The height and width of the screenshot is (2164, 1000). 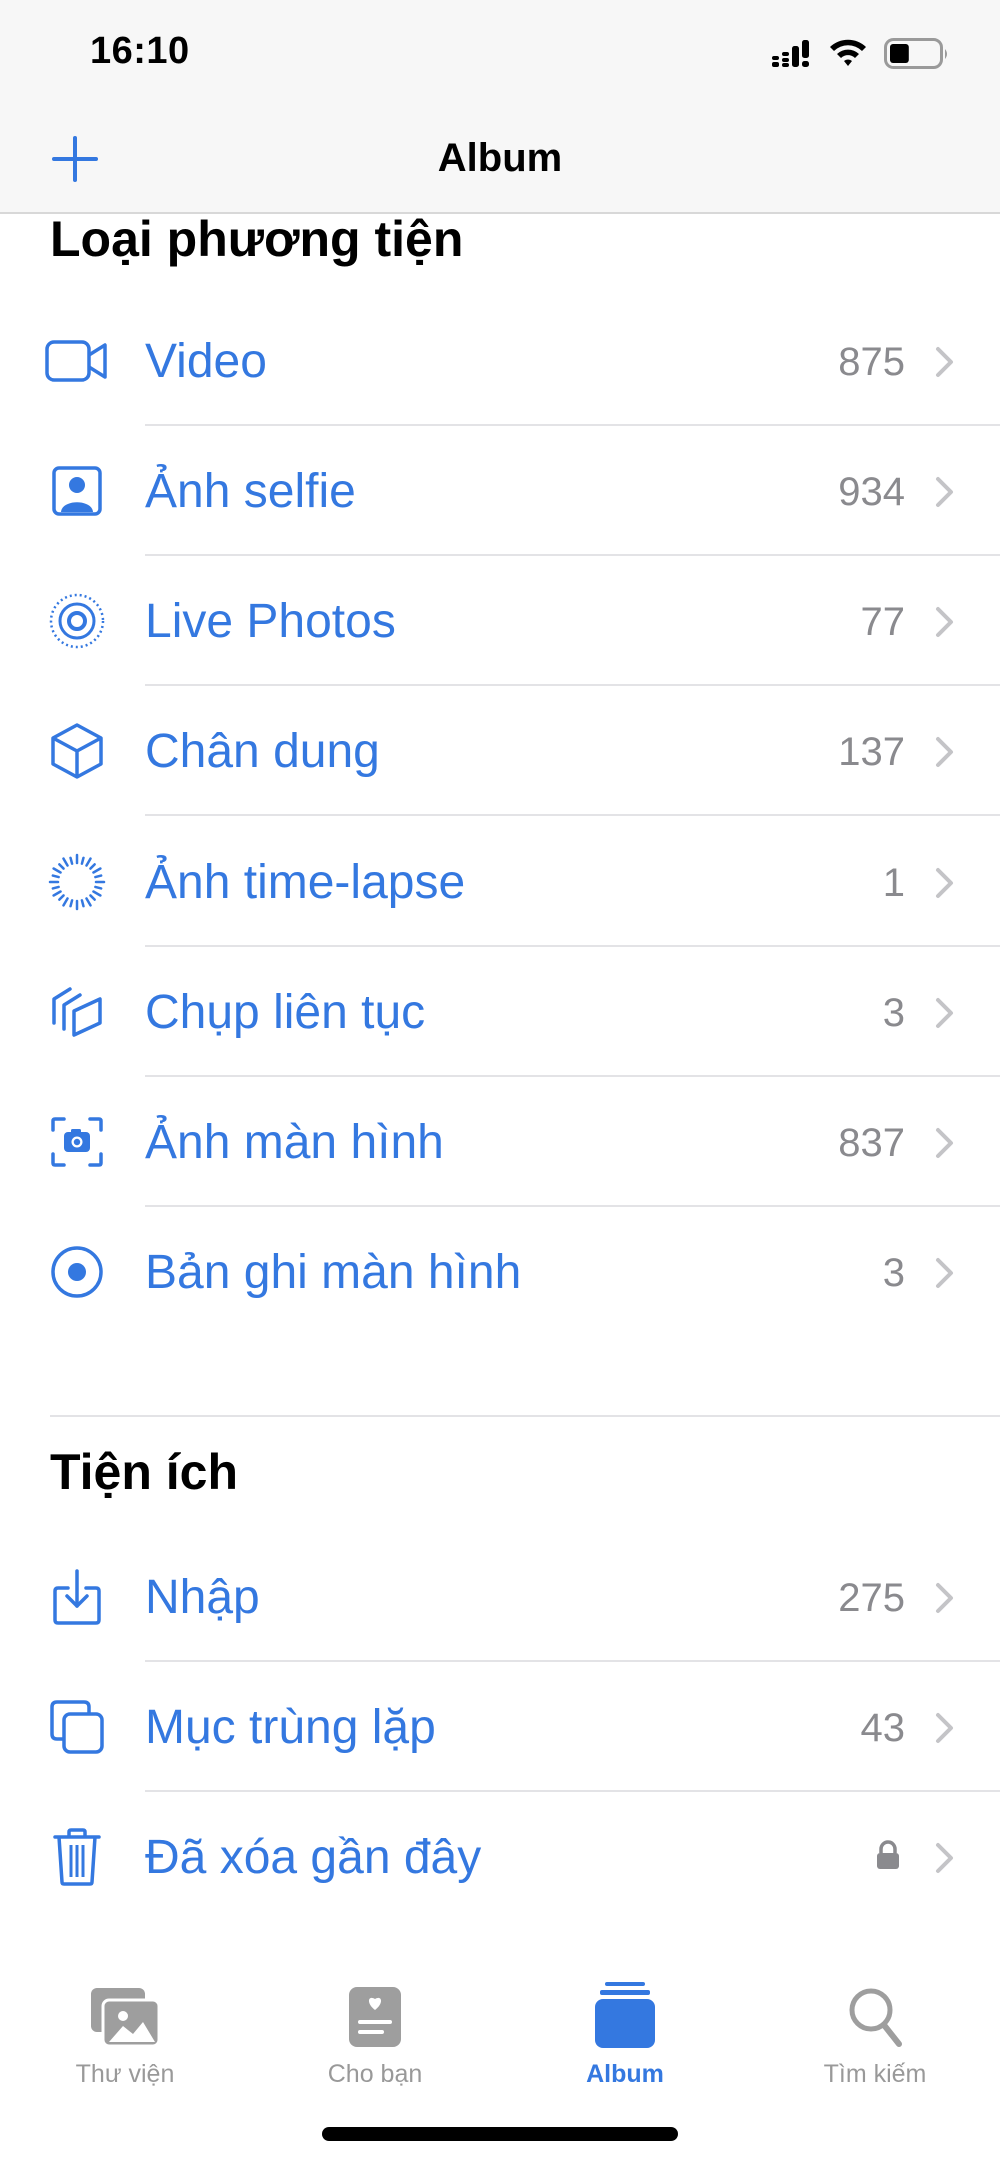 I want to click on page-title: Album, so click(x=500, y=158).